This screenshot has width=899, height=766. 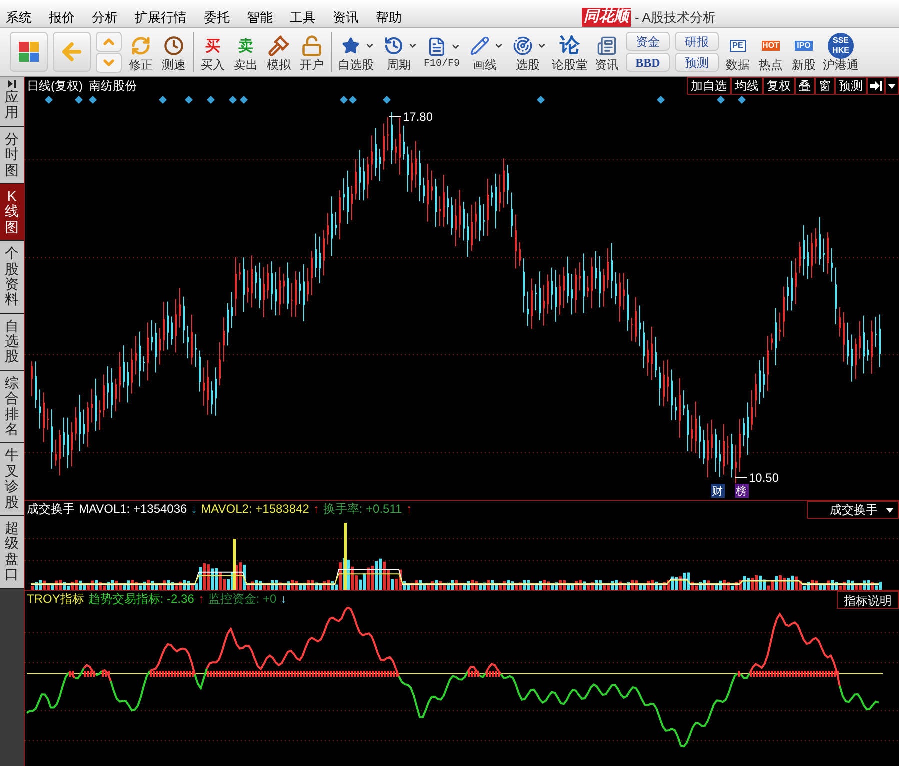 I want to click on toolbar-button: 卖 卖出, so click(x=246, y=52).